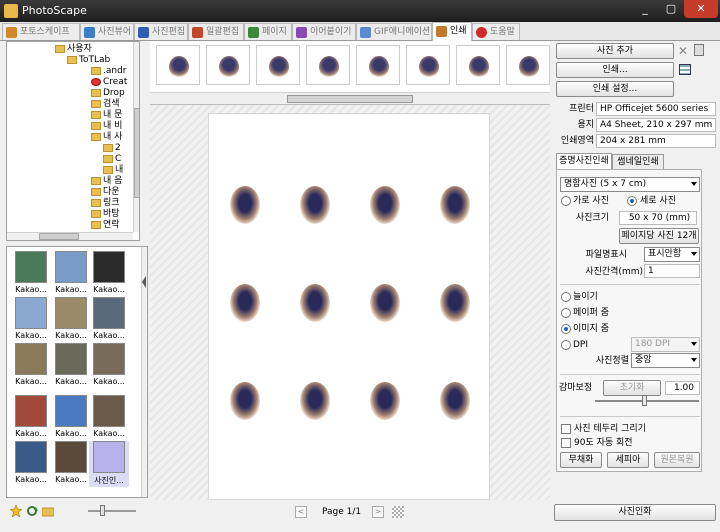 This screenshot has width=720, height=532. Describe the element at coordinates (109, 71) in the screenshot. I see `tree-item: .andr` at that location.